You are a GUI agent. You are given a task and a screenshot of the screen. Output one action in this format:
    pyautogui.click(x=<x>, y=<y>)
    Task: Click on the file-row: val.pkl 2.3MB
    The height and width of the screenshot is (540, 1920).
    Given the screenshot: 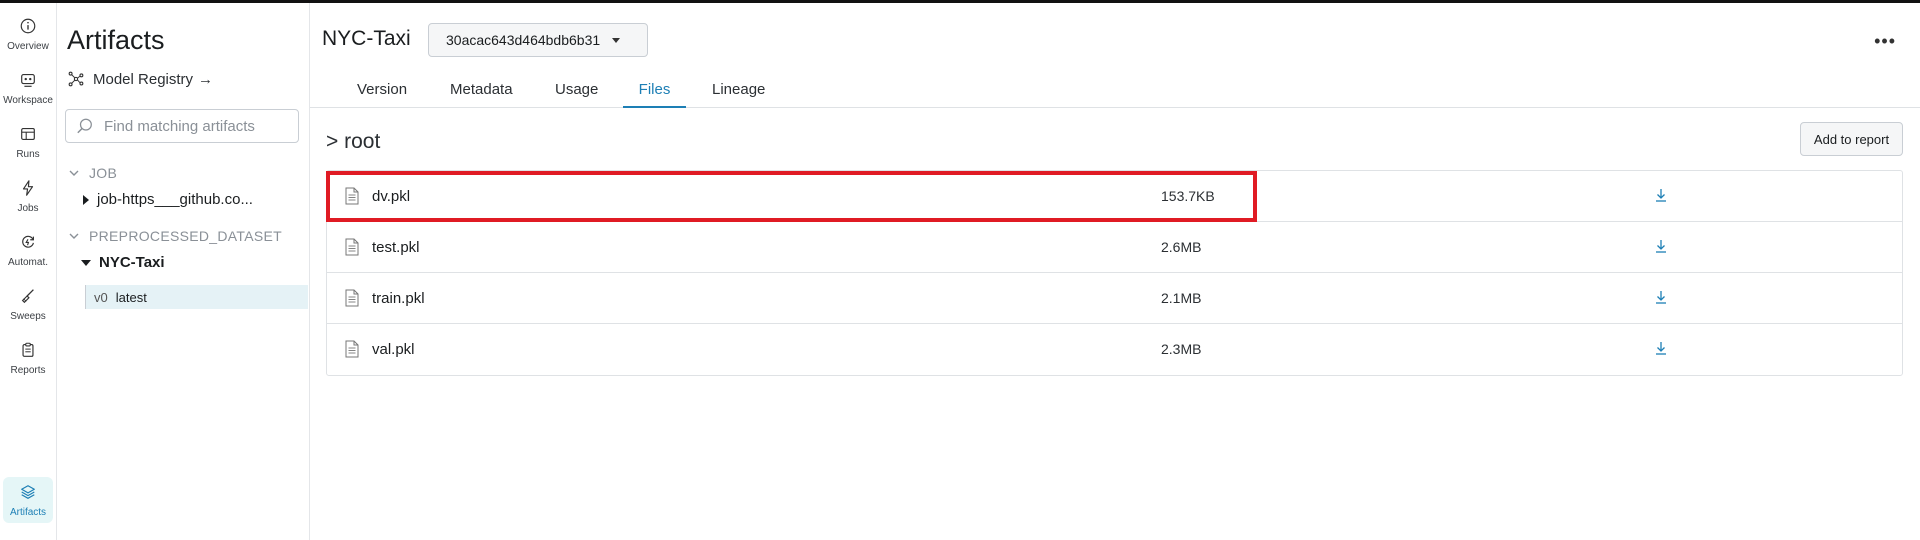 What is the action you would take?
    pyautogui.click(x=1114, y=349)
    